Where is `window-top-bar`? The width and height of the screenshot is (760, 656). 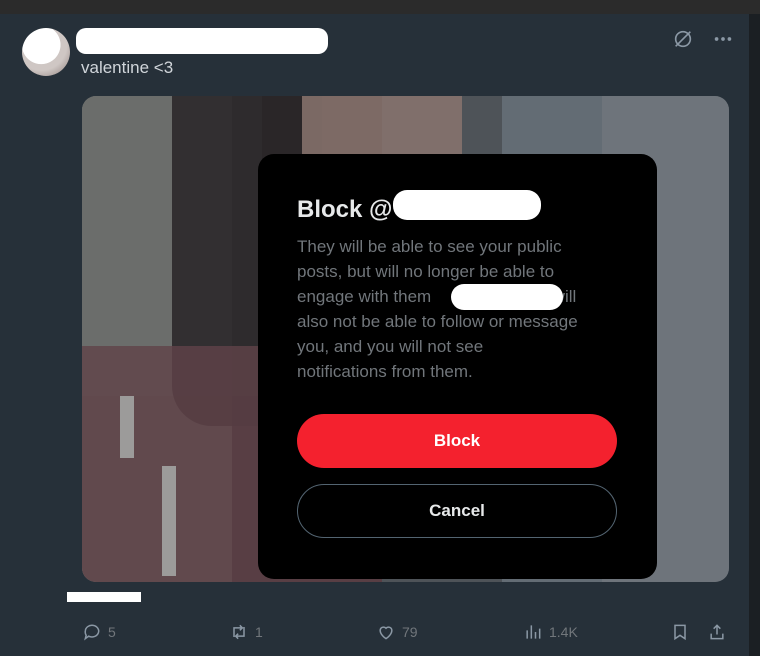
window-top-bar is located at coordinates (380, 7).